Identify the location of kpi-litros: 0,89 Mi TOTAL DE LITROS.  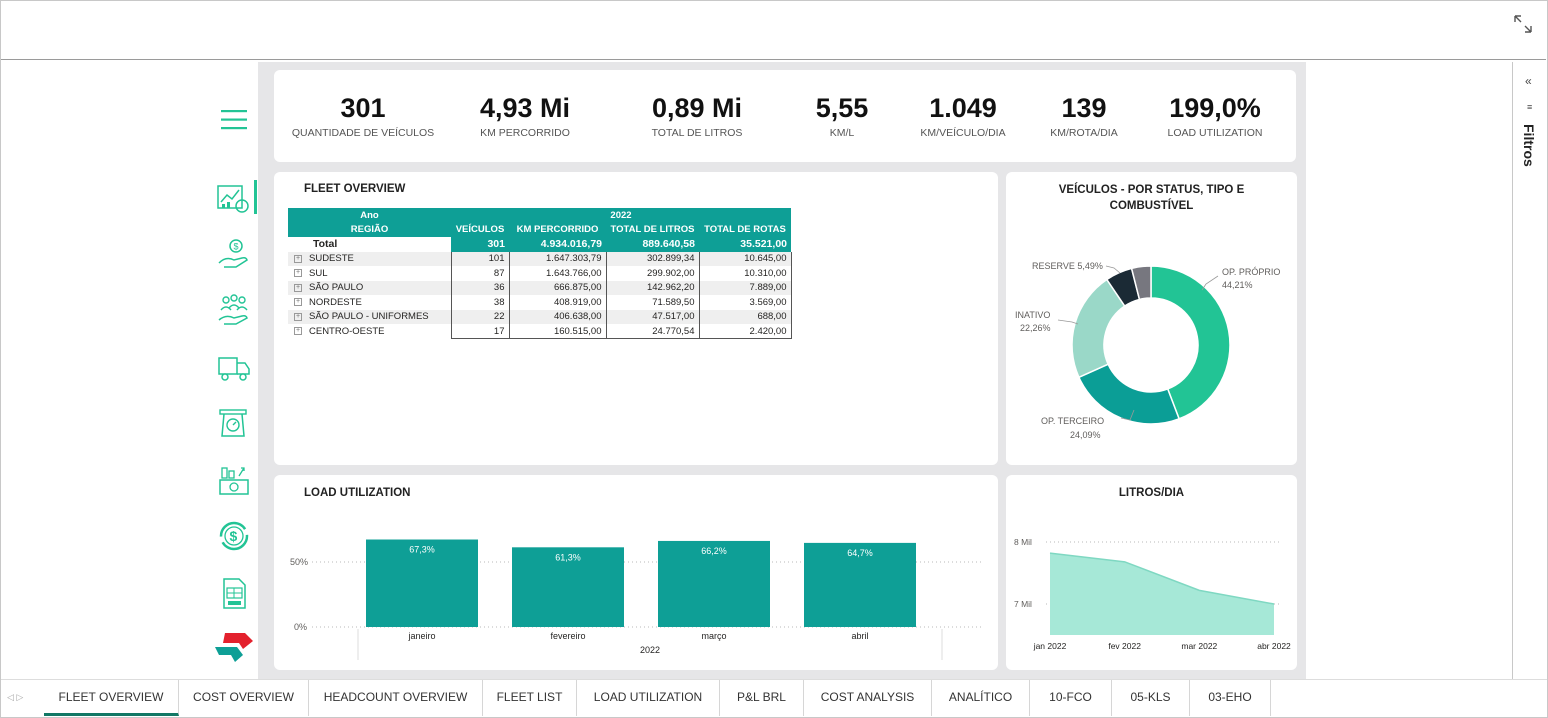
(697, 115).